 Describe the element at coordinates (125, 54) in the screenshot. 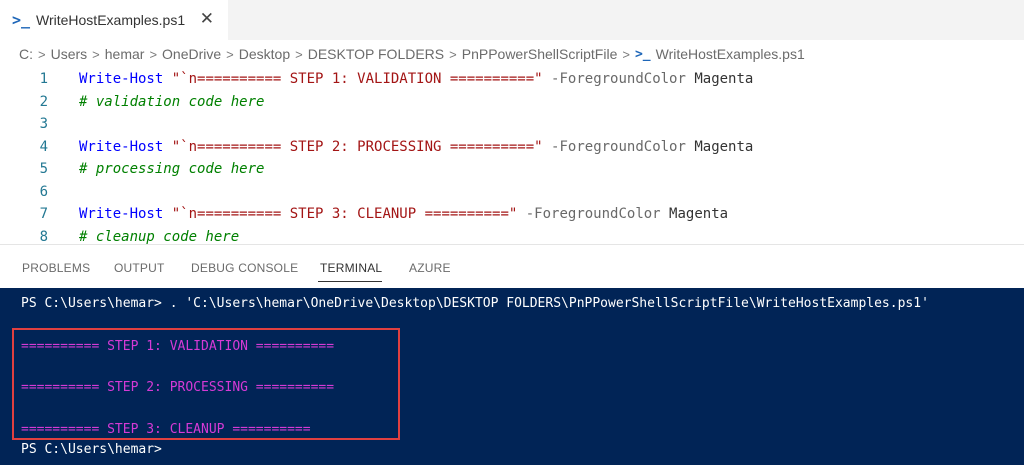

I see `breadcrumb-hemar: hemar` at that location.